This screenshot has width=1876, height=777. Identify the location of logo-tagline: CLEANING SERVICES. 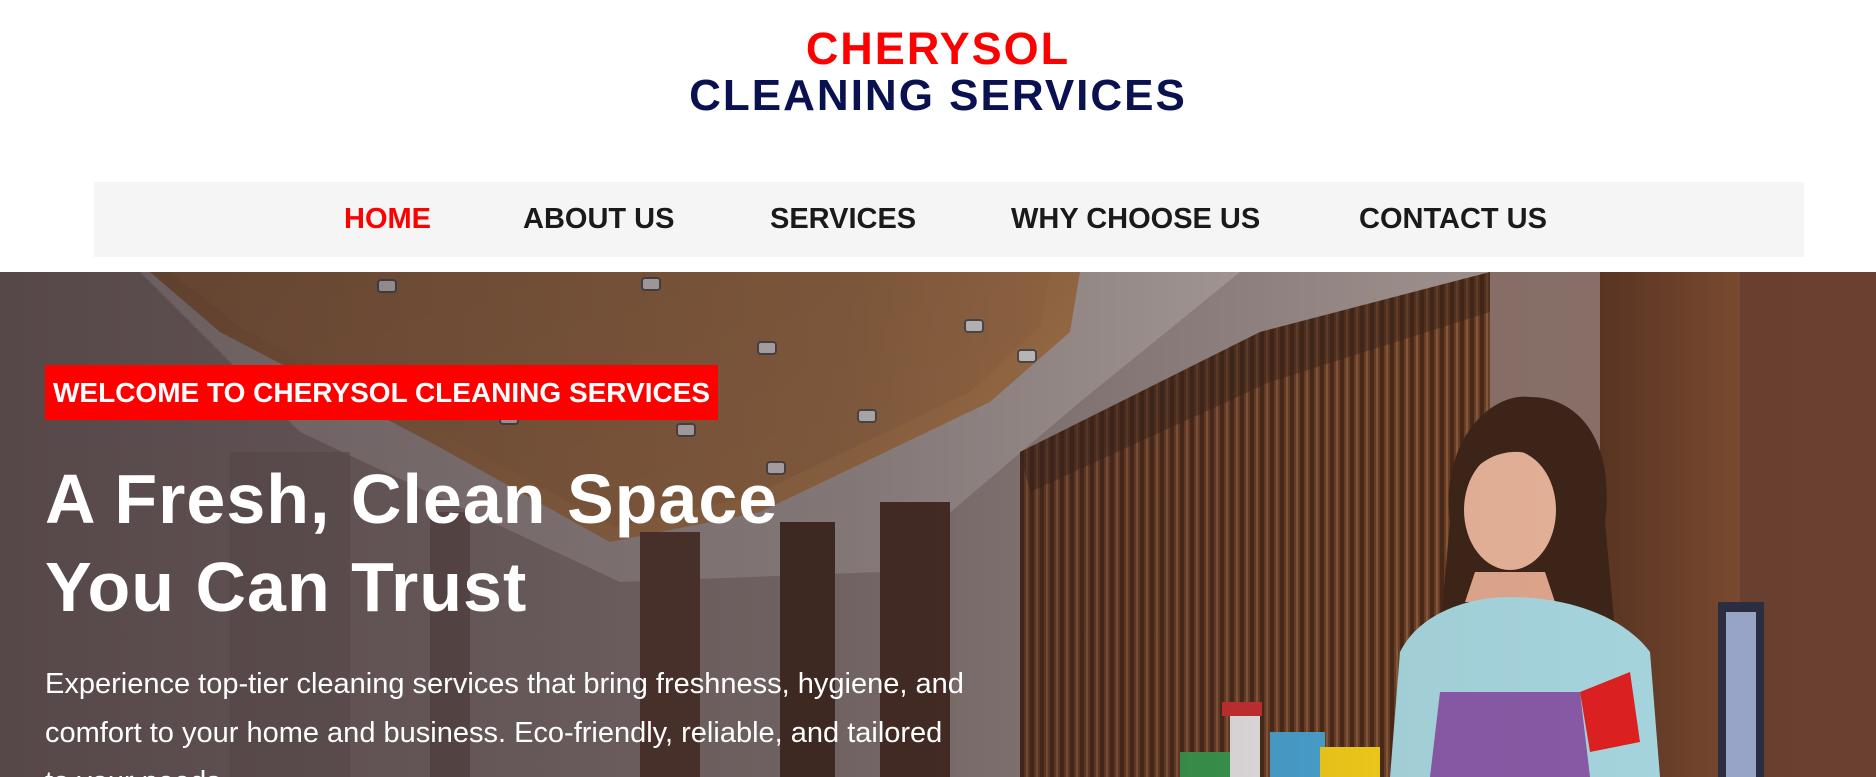
(938, 95).